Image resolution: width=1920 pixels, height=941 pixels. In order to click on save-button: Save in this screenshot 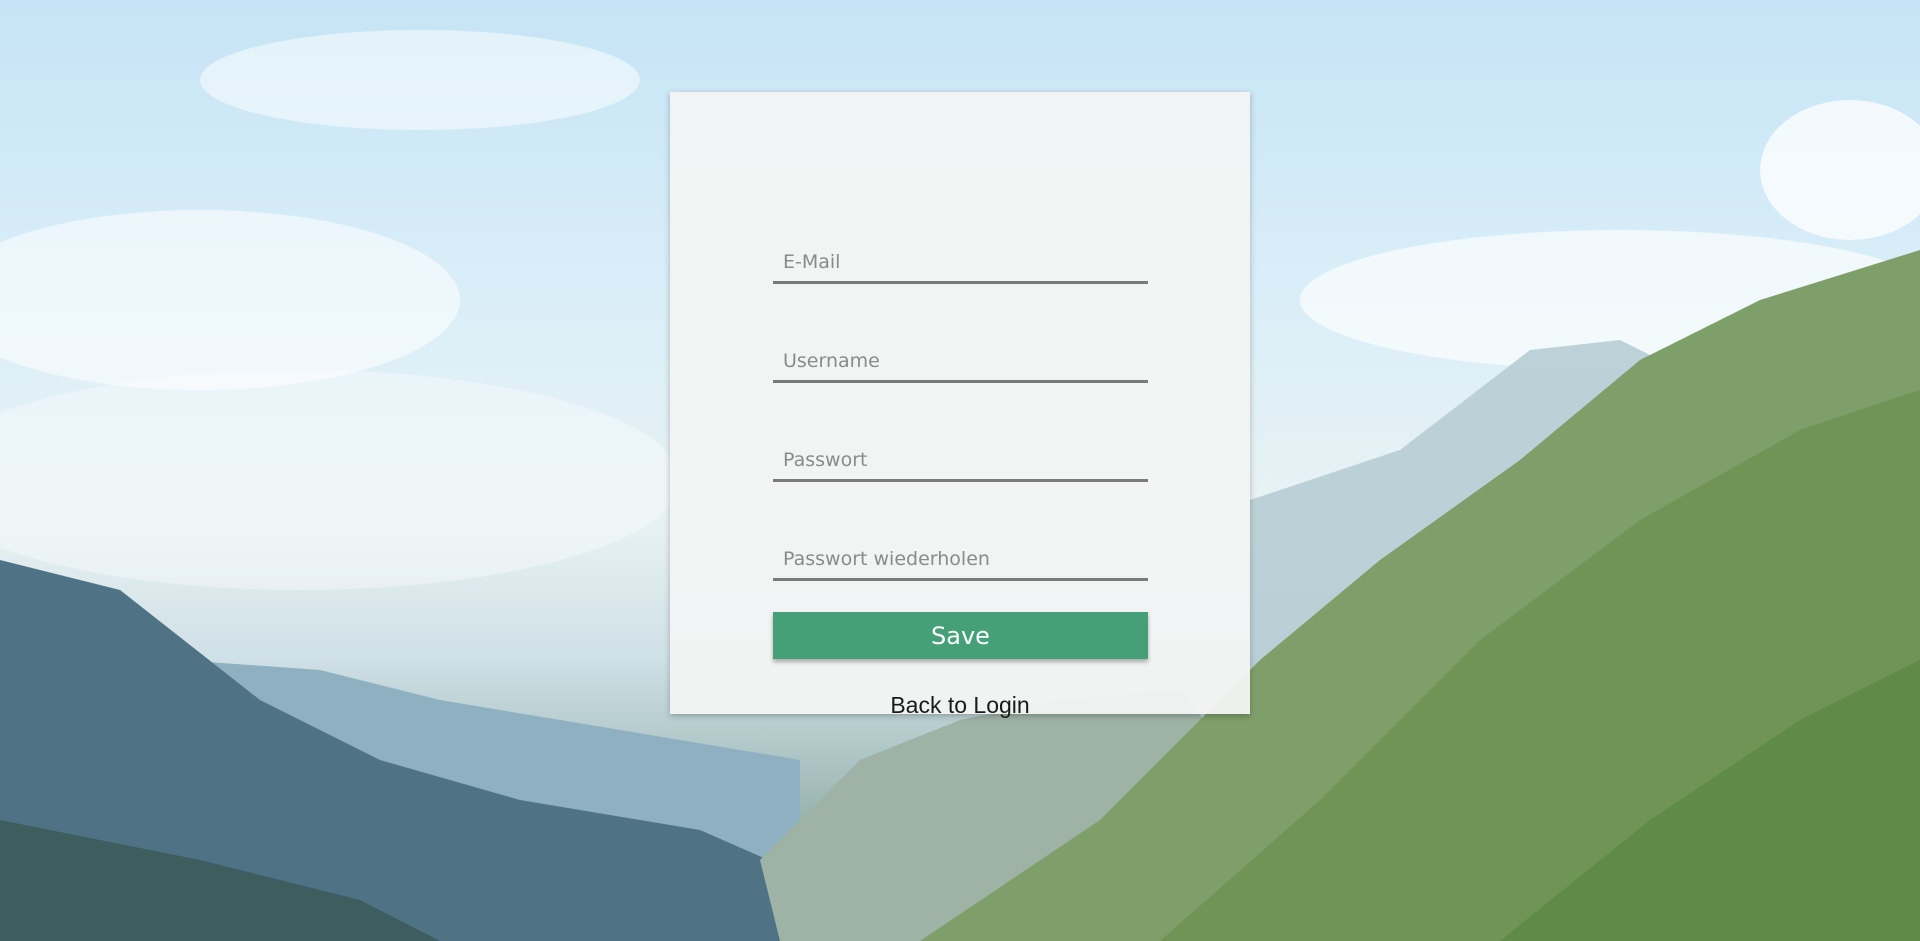, I will do `click(960, 635)`.